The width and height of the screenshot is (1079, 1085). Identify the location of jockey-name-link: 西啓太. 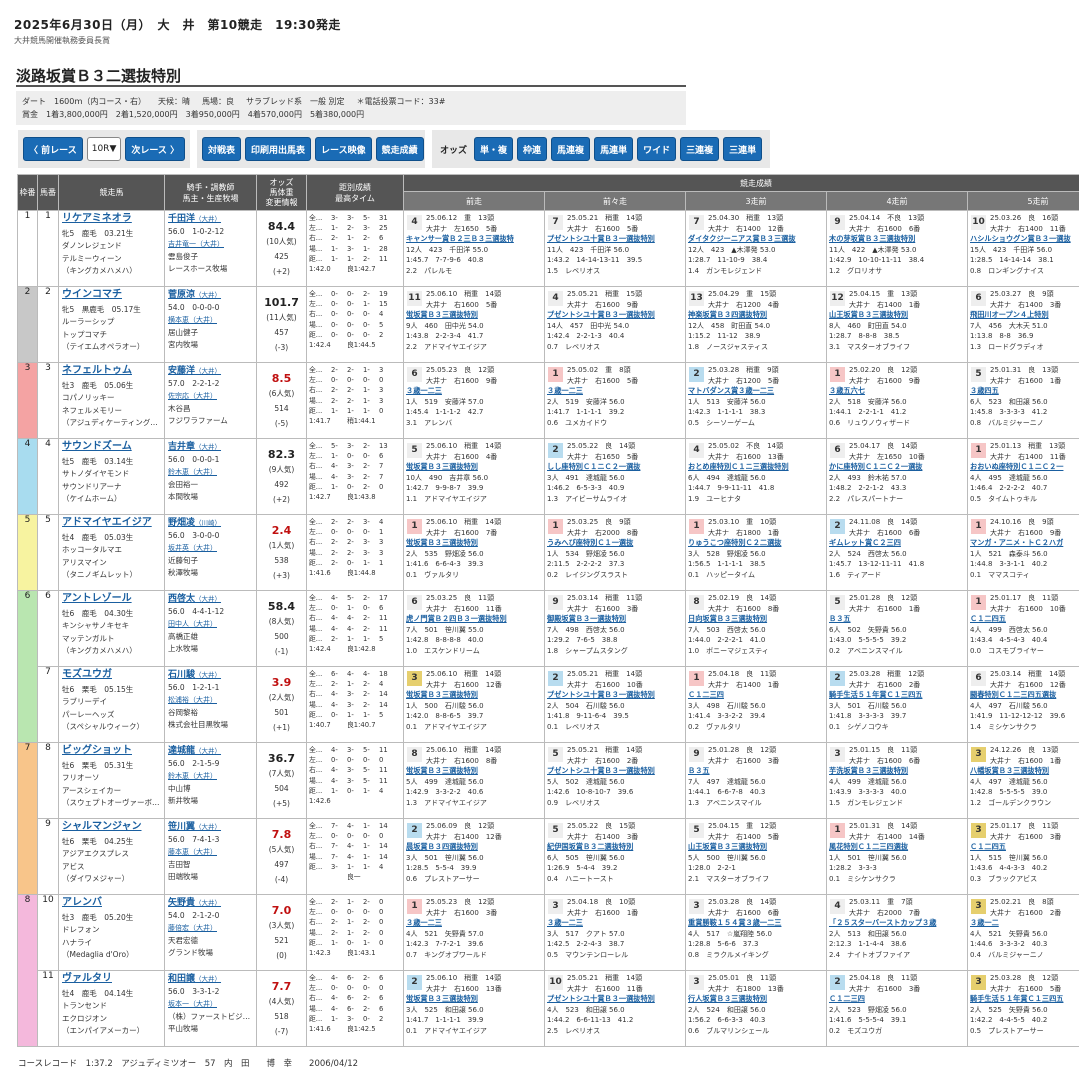
(181, 599).